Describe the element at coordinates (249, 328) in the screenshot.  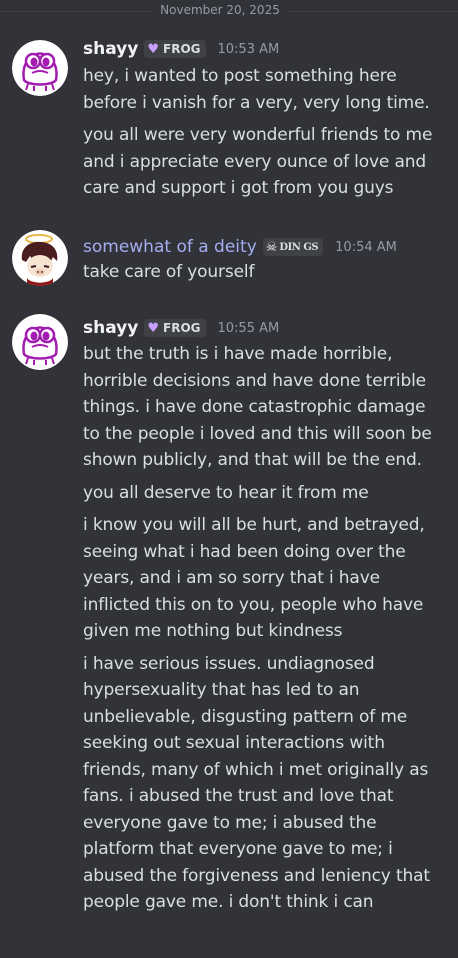
I see `timestamp: 10:55 AM` at that location.